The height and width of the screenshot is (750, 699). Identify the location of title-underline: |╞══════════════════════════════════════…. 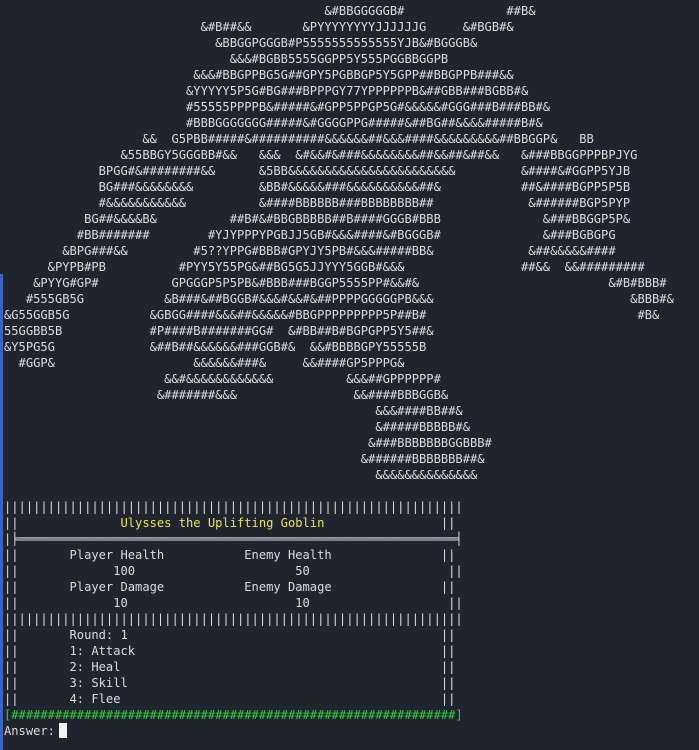
(233, 539).